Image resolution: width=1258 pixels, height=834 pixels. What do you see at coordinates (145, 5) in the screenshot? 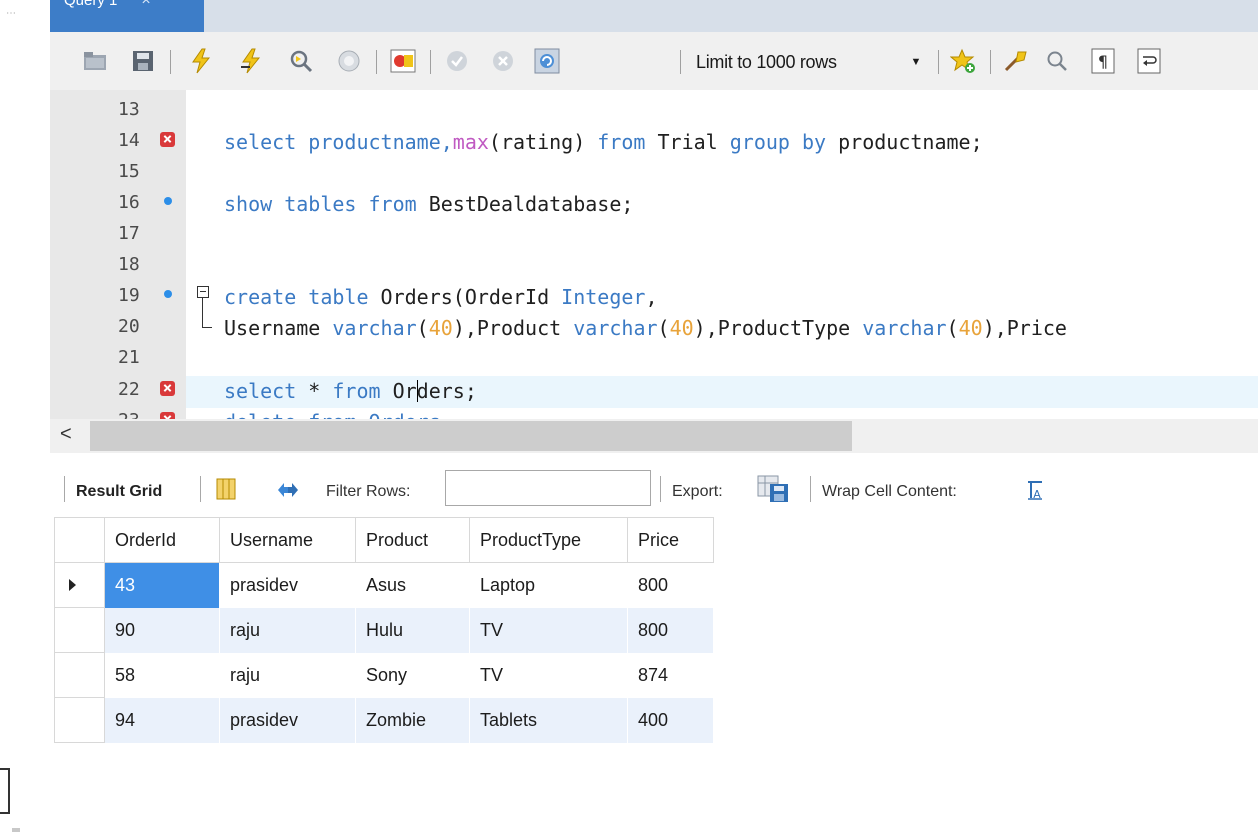
I see `tab-close-icon: ×` at bounding box center [145, 5].